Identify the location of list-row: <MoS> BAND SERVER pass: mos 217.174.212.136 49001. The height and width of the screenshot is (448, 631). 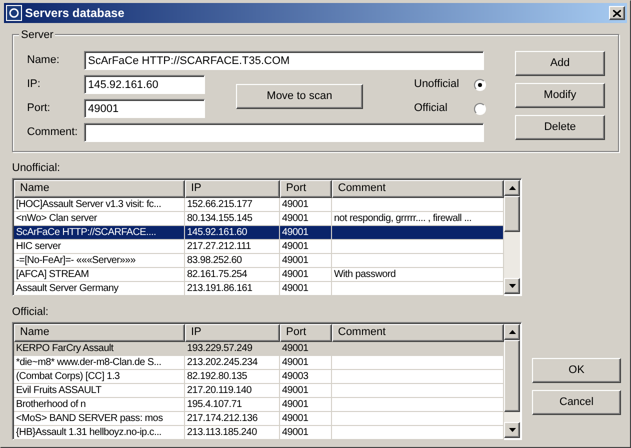
(259, 419).